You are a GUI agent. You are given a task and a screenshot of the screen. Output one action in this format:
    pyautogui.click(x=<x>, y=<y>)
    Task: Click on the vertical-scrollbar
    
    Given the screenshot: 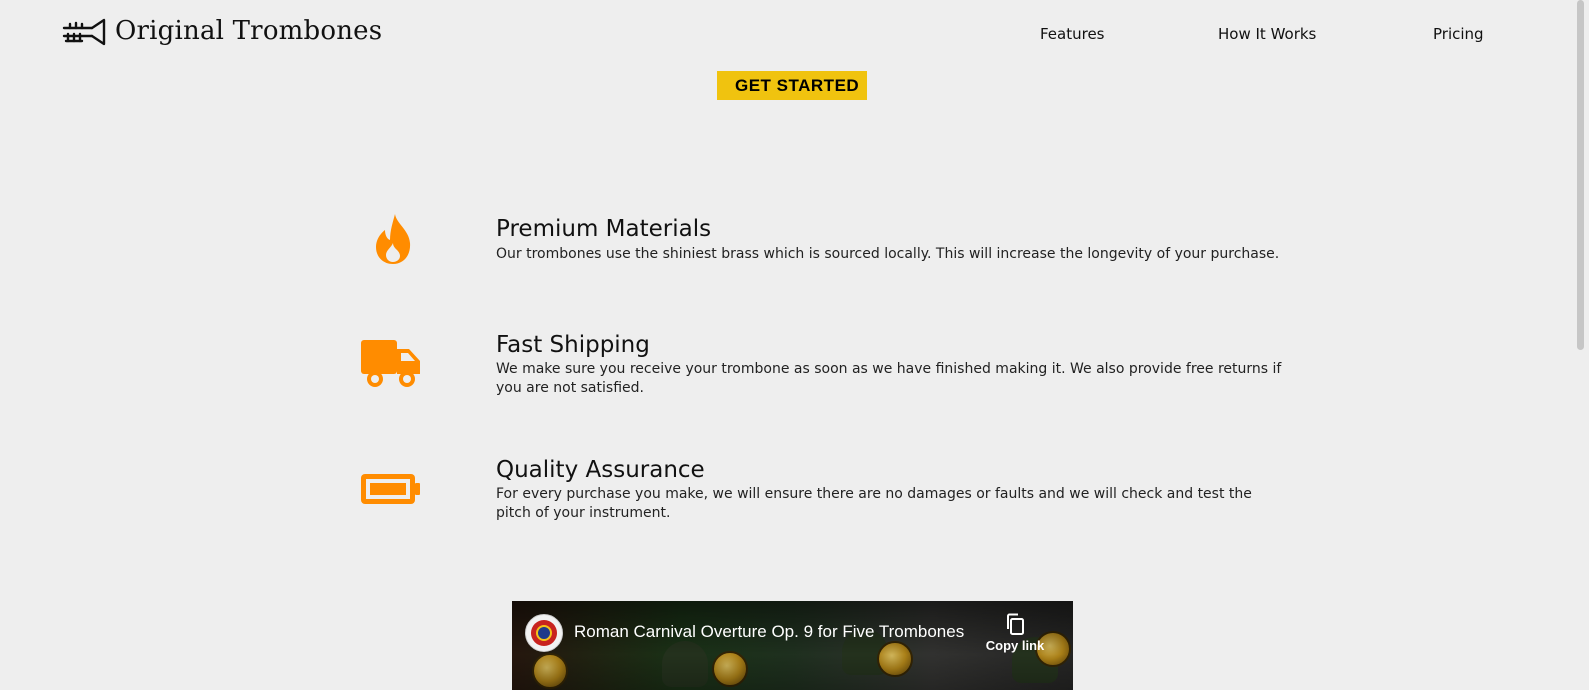 What is the action you would take?
    pyautogui.click(x=1580, y=345)
    